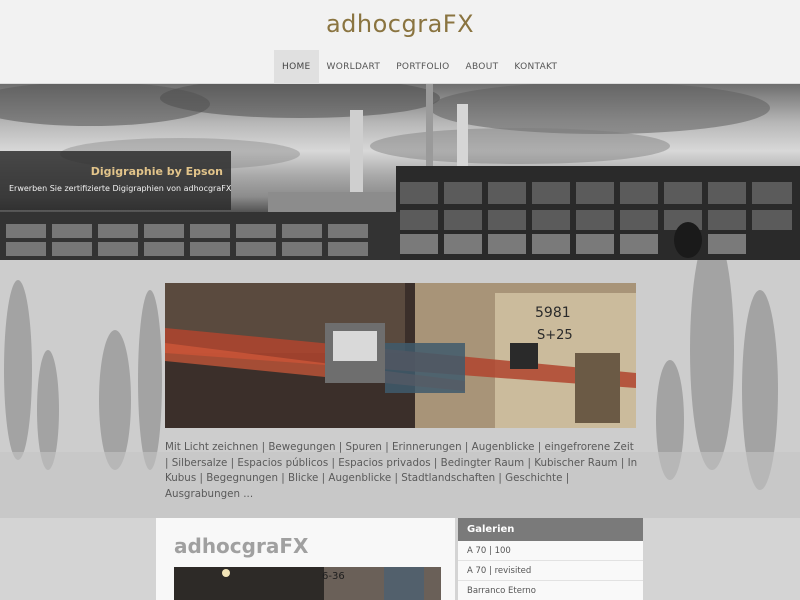 The image size is (800, 600). Describe the element at coordinates (535, 67) in the screenshot. I see `nav-item-kontakt: KONTAKT` at that location.